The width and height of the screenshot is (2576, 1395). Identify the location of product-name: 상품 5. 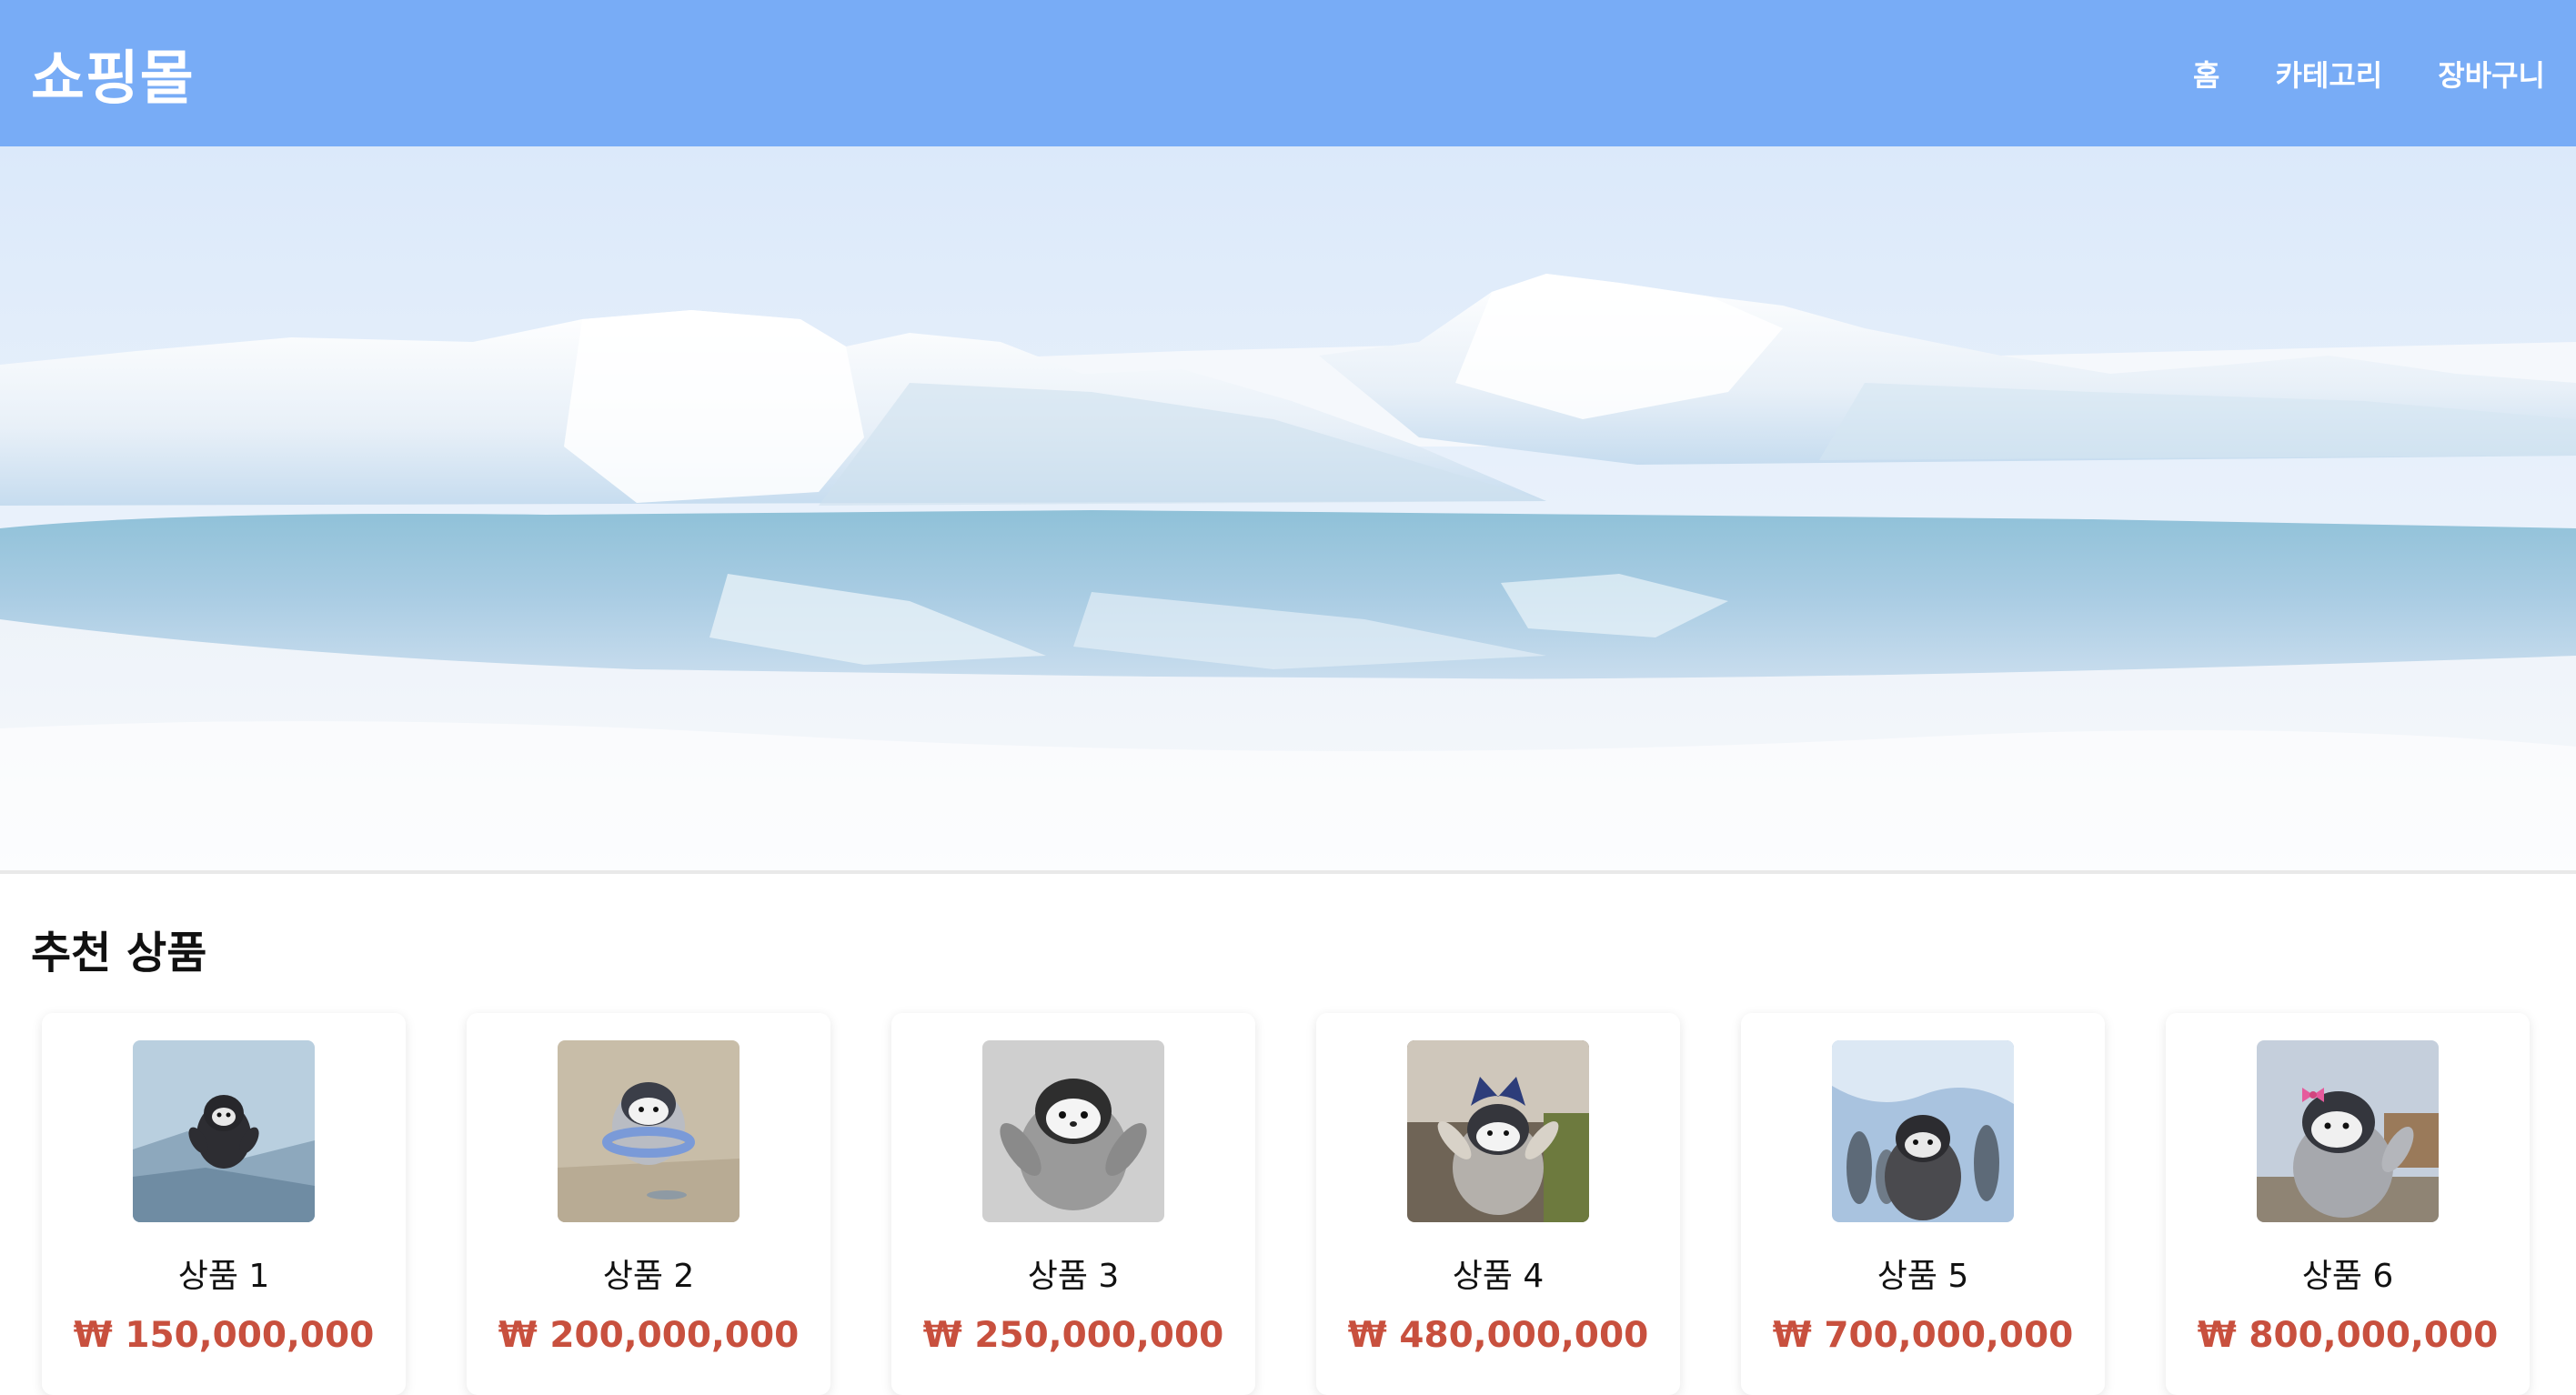
(1923, 1273).